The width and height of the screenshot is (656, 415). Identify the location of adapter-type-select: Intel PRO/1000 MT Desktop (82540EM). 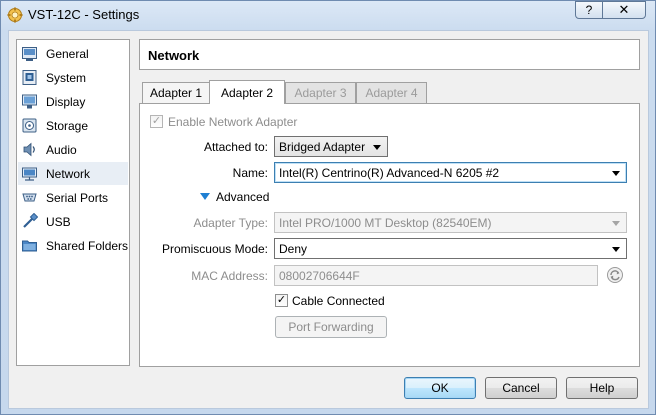
(450, 222).